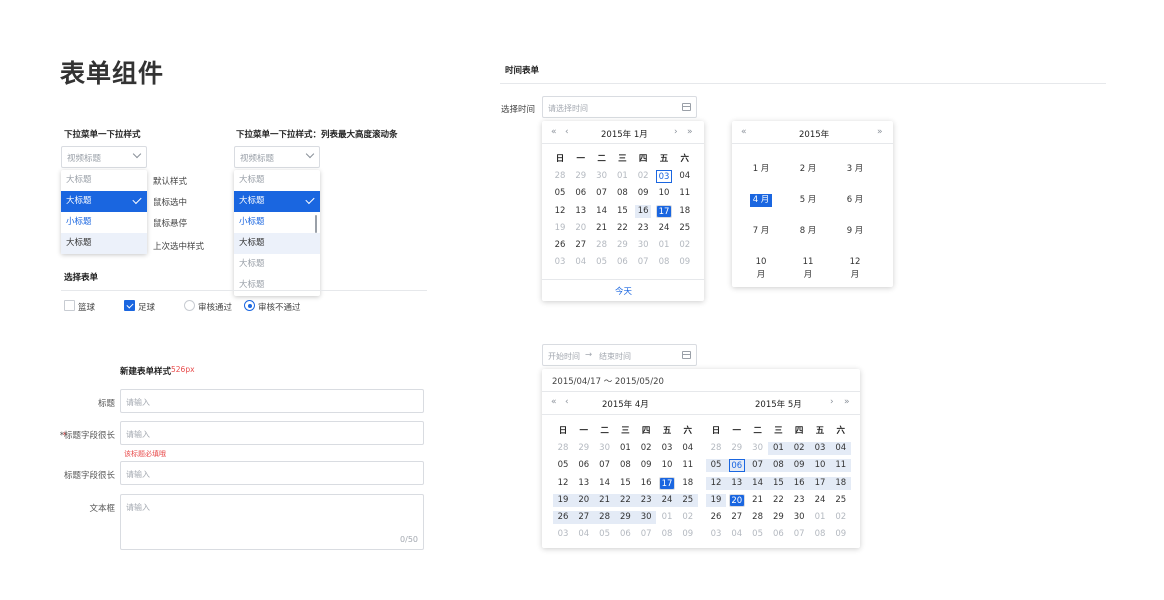 This screenshot has height=600, width=1164. I want to click on field-long-required-input: 请输入, so click(272, 433).